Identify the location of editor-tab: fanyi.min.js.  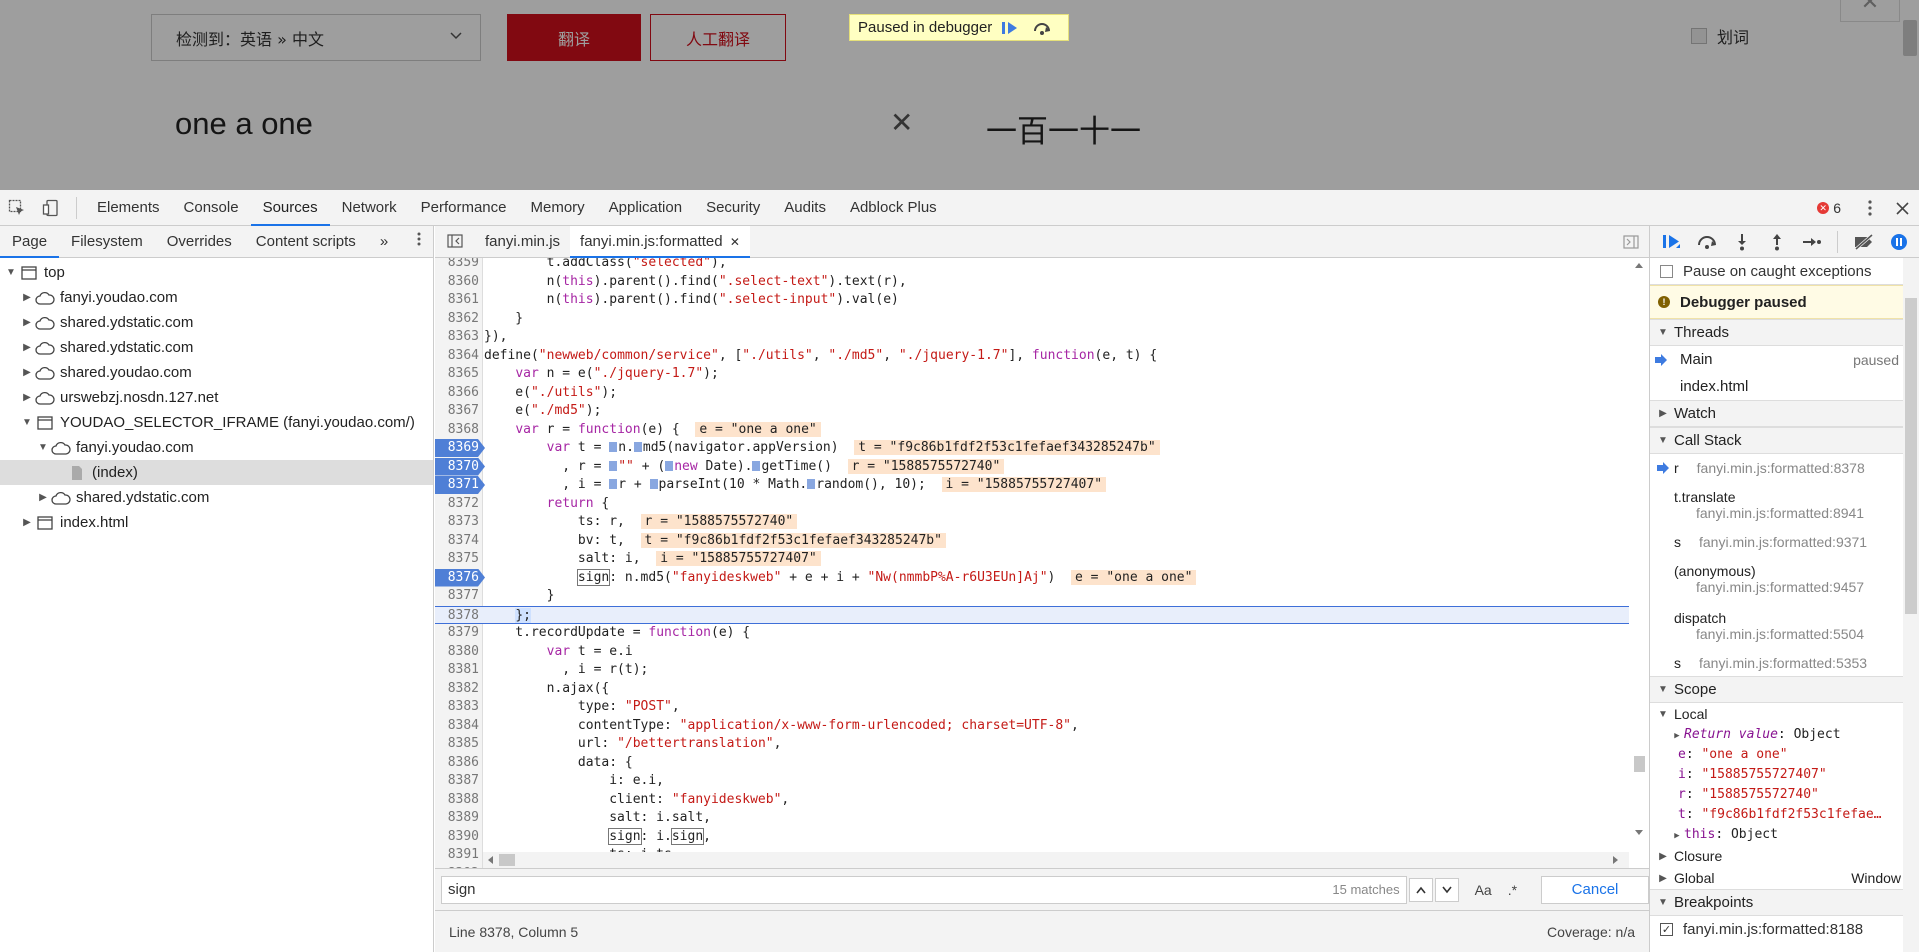
(522, 242).